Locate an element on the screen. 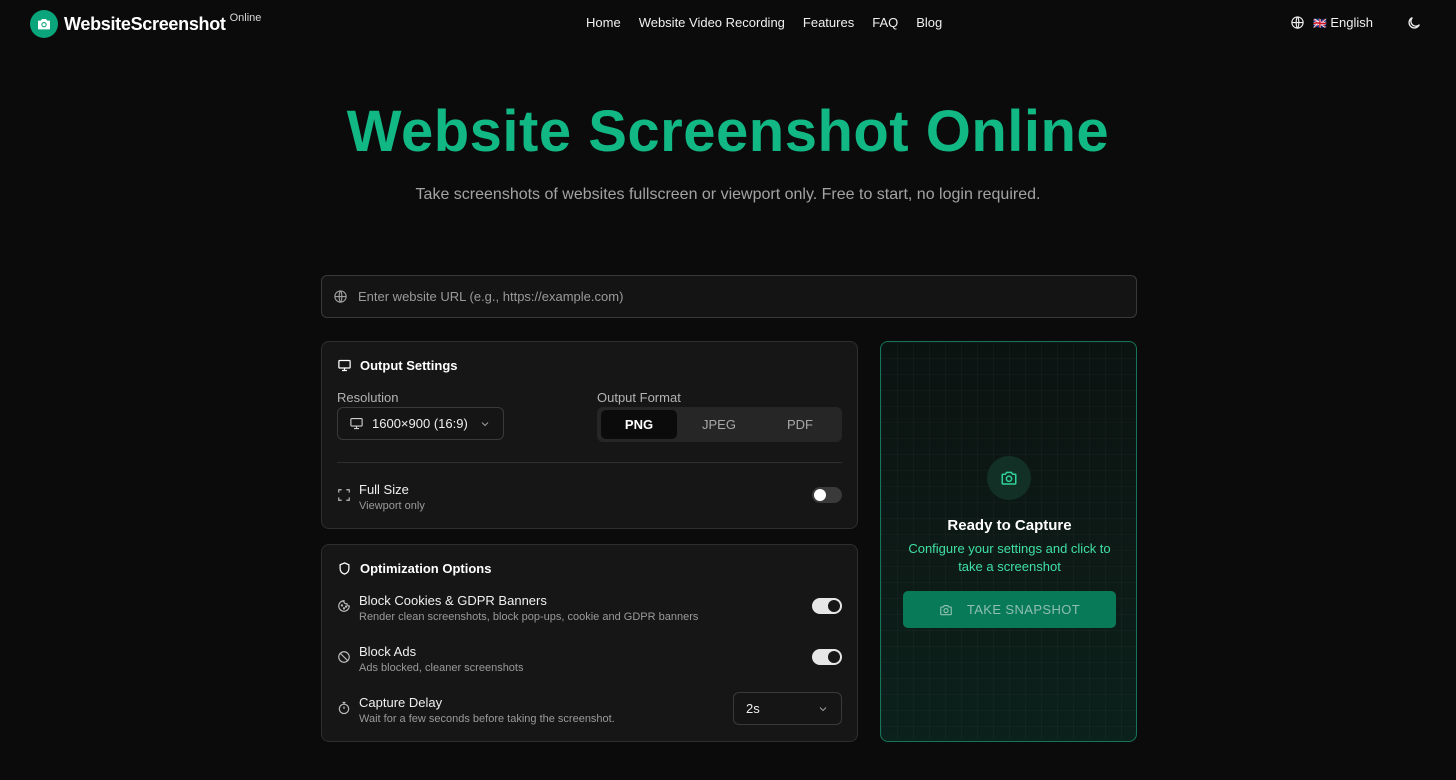 The height and width of the screenshot is (780, 1456). flag-uk: 🇬🇧 is located at coordinates (1320, 24).